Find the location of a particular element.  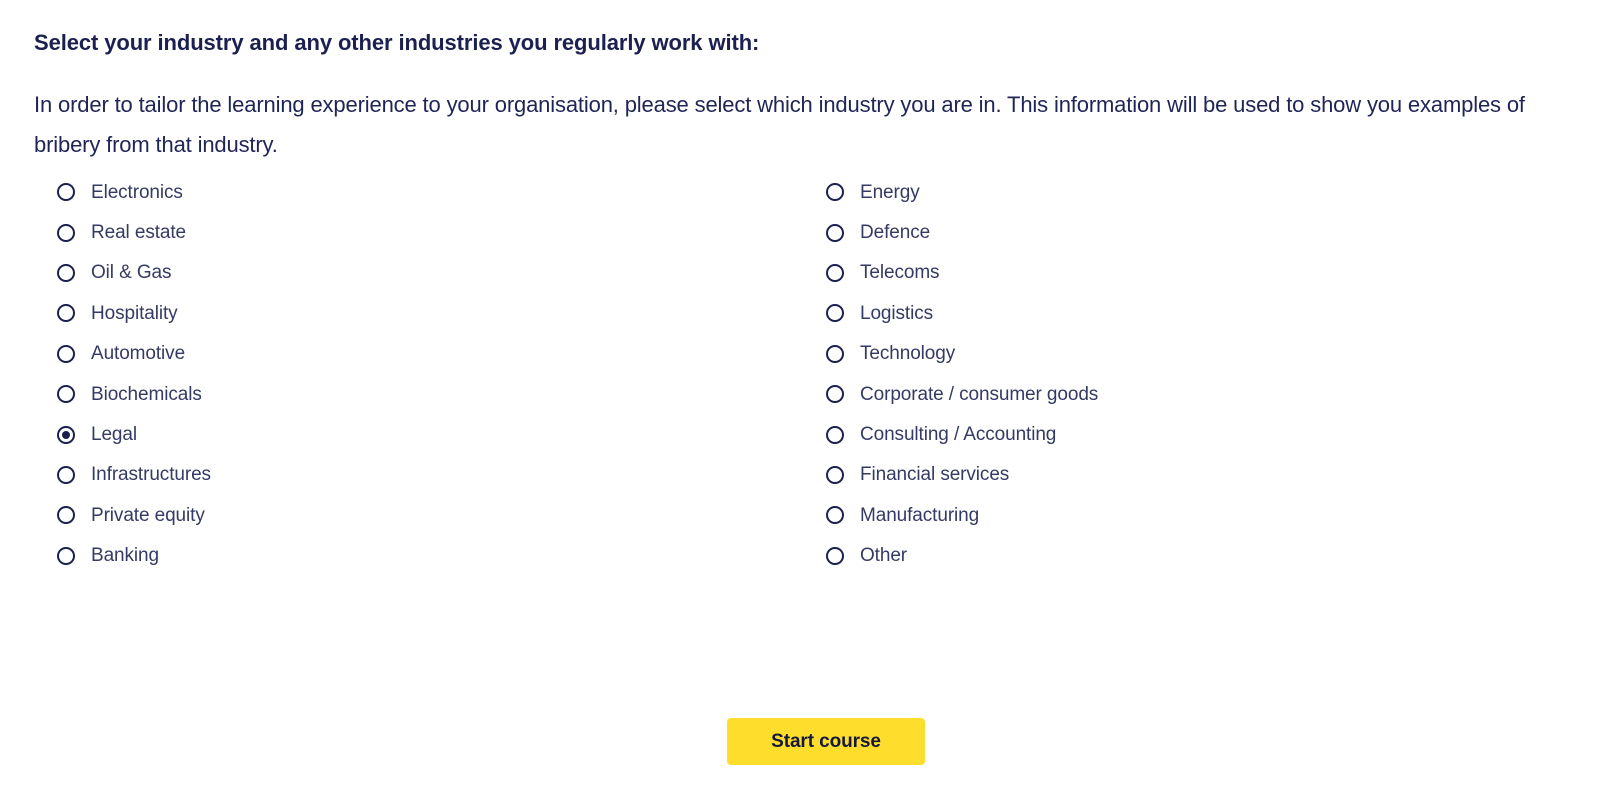

industry-option-row: Corporate / consumer goods is located at coordinates (962, 394).